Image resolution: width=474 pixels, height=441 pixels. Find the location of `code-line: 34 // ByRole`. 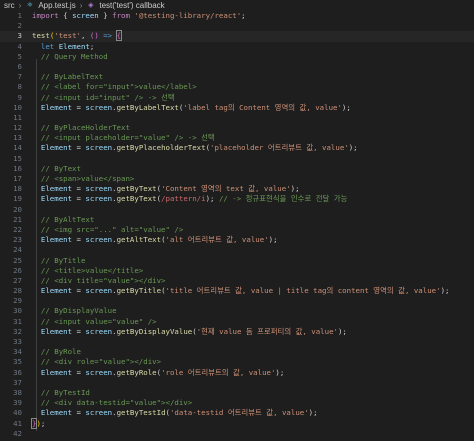

code-line: 34 // ByRole is located at coordinates (237, 352).